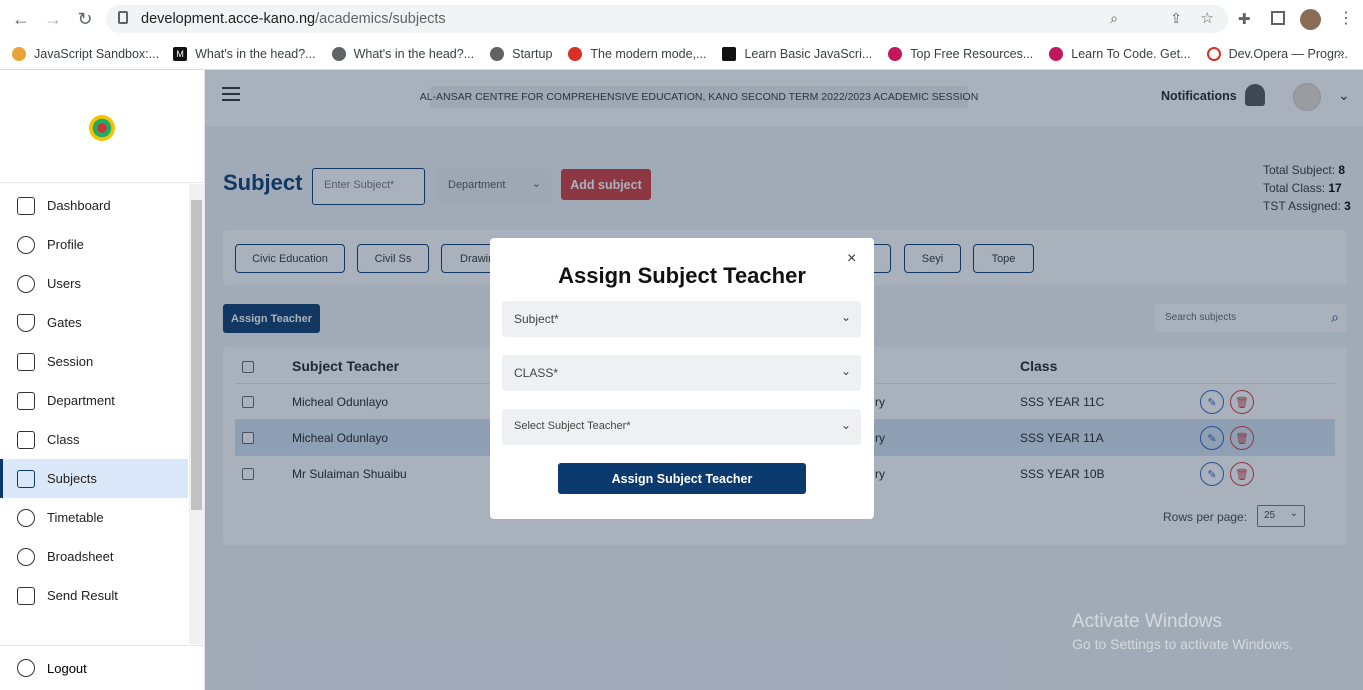  Describe the element at coordinates (94, 556) in the screenshot. I see `sidebar-item-broadsheet: Broadsheet` at that location.